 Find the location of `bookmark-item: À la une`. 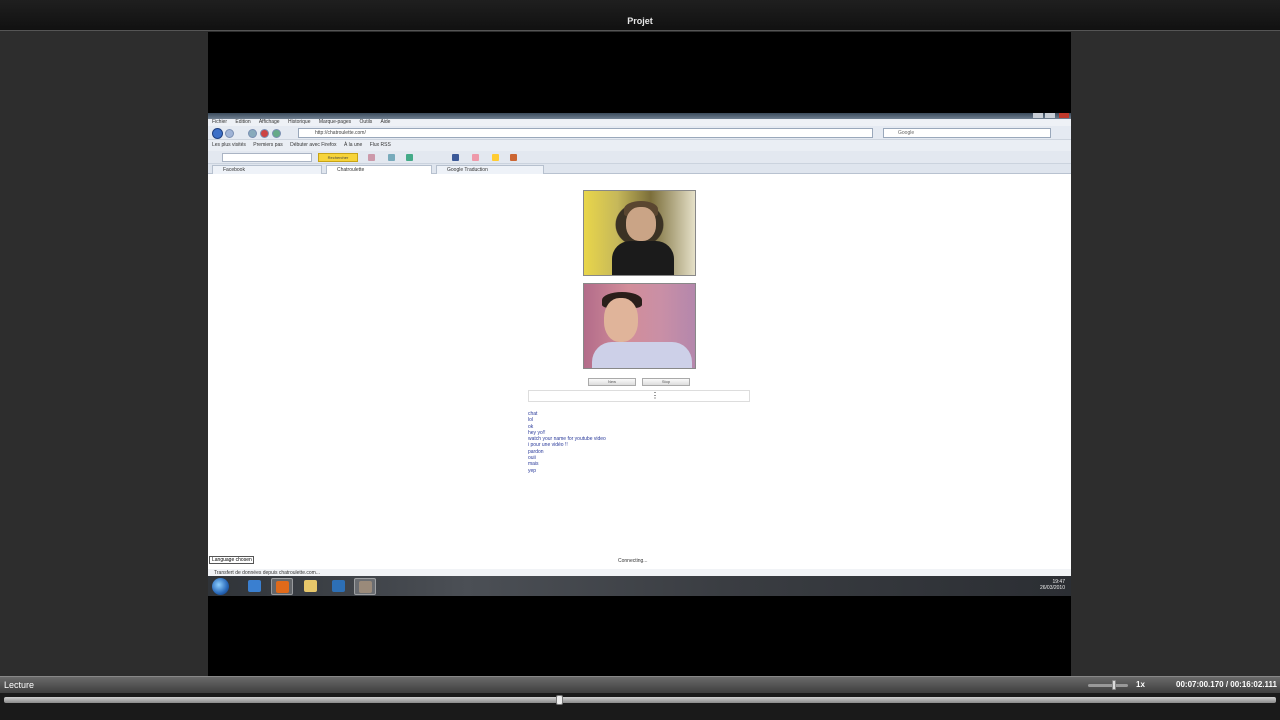

bookmark-item: À la une is located at coordinates (353, 145).